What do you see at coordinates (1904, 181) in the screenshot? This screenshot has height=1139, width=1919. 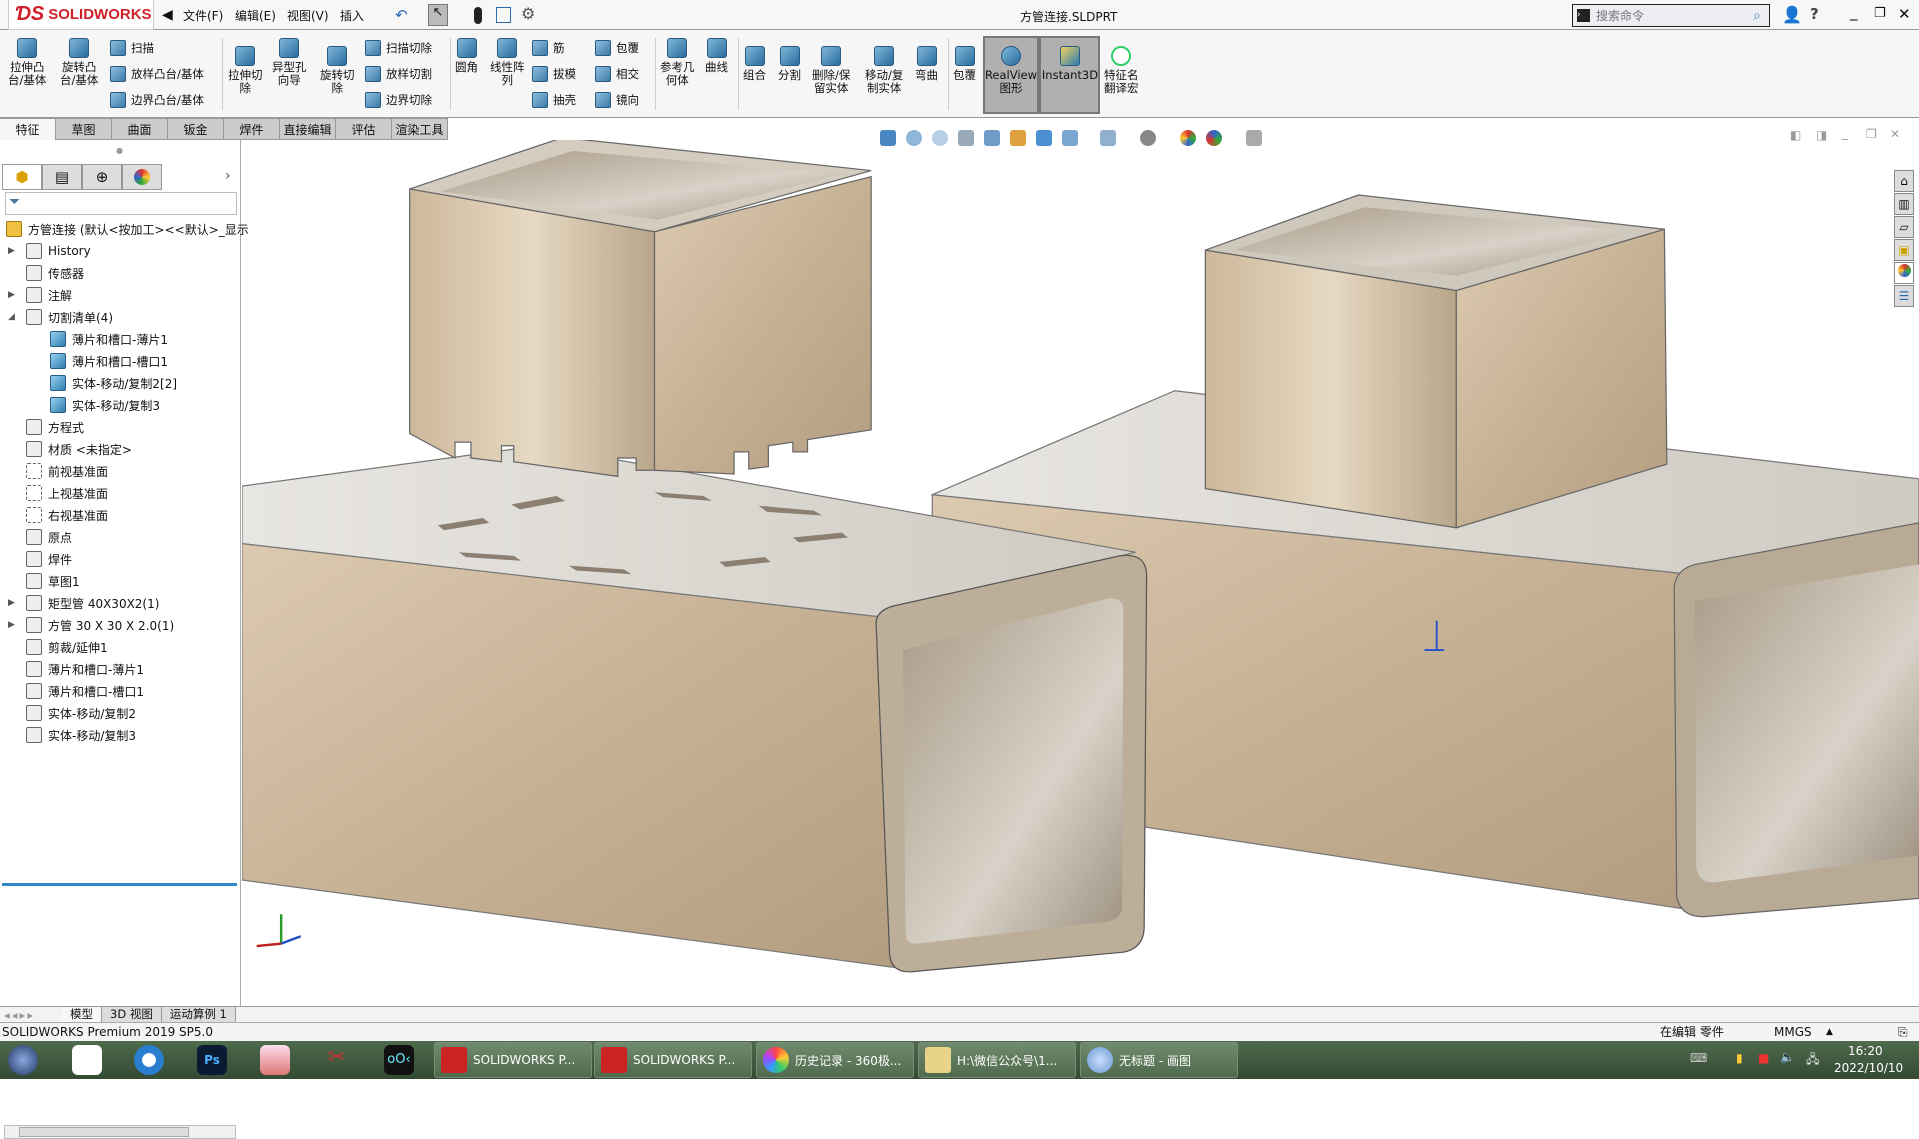 I see `solidworks-resources-icon: ⌂` at bounding box center [1904, 181].